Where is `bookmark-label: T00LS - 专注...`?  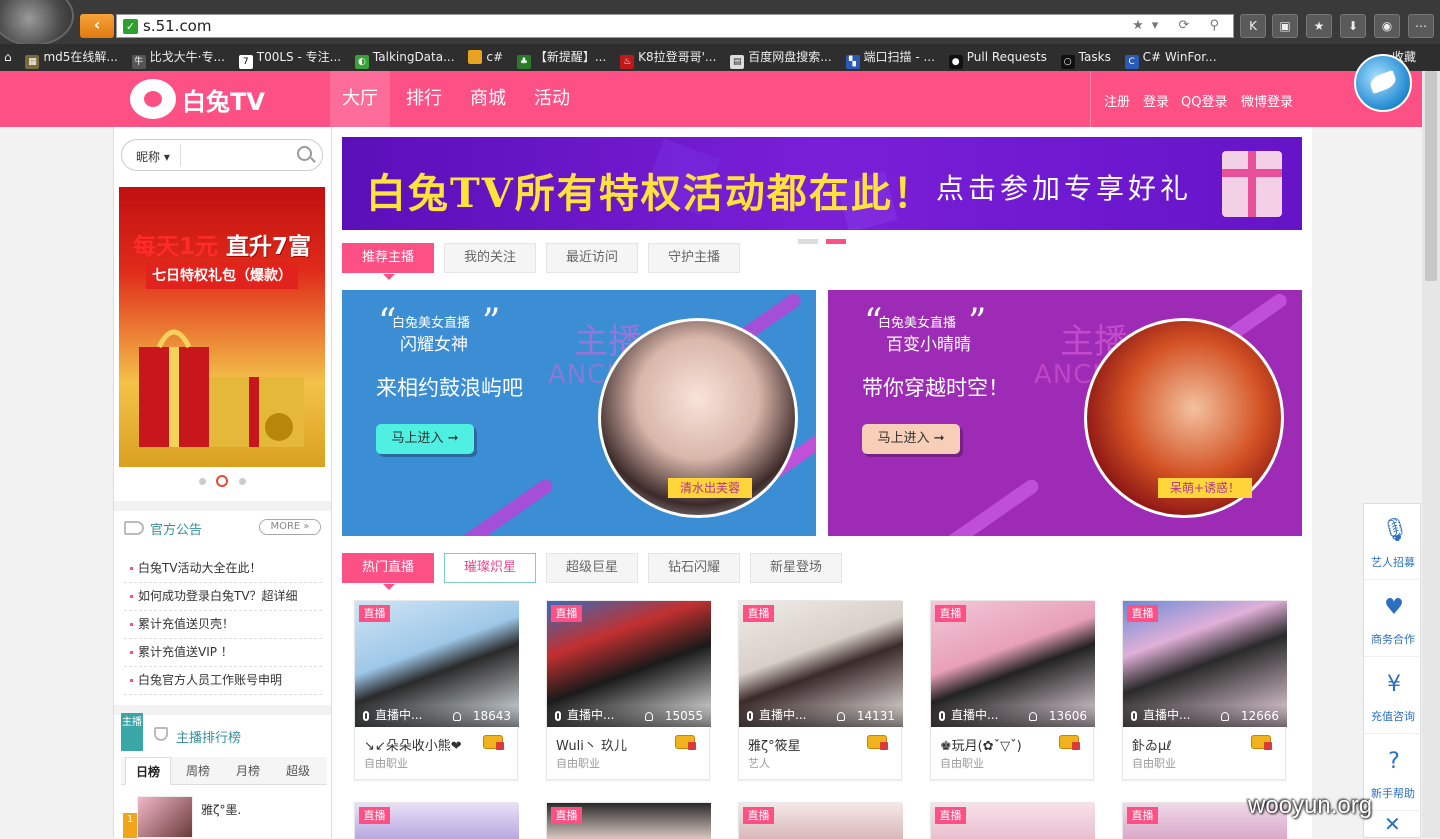 bookmark-label: T00LS - 专注... is located at coordinates (299, 57).